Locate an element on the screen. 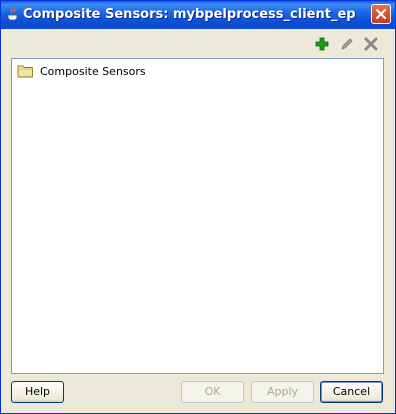 The width and height of the screenshot is (396, 414). plus-icon is located at coordinates (322, 44).